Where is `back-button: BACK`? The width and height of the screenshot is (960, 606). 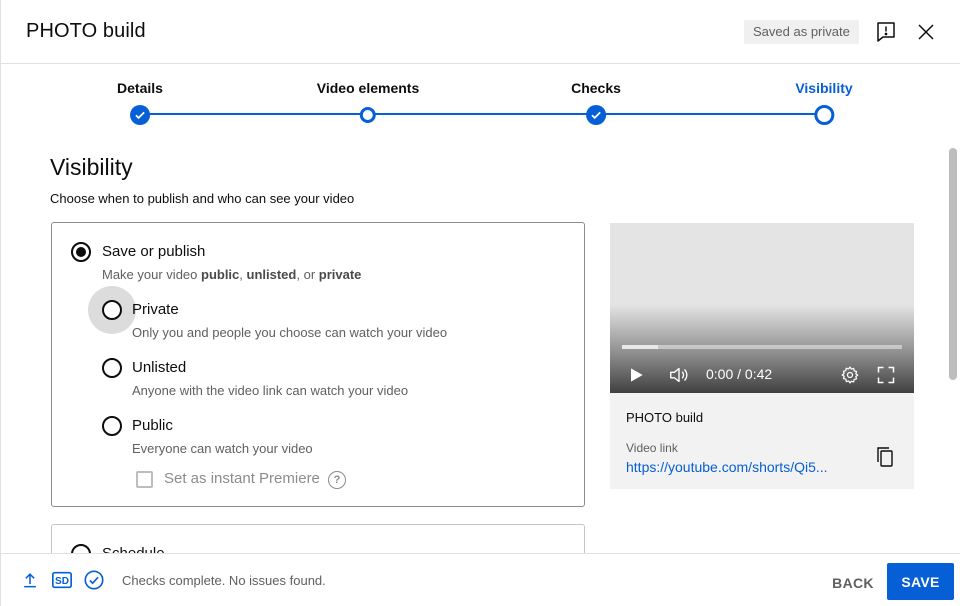
back-button: BACK is located at coordinates (853, 583).